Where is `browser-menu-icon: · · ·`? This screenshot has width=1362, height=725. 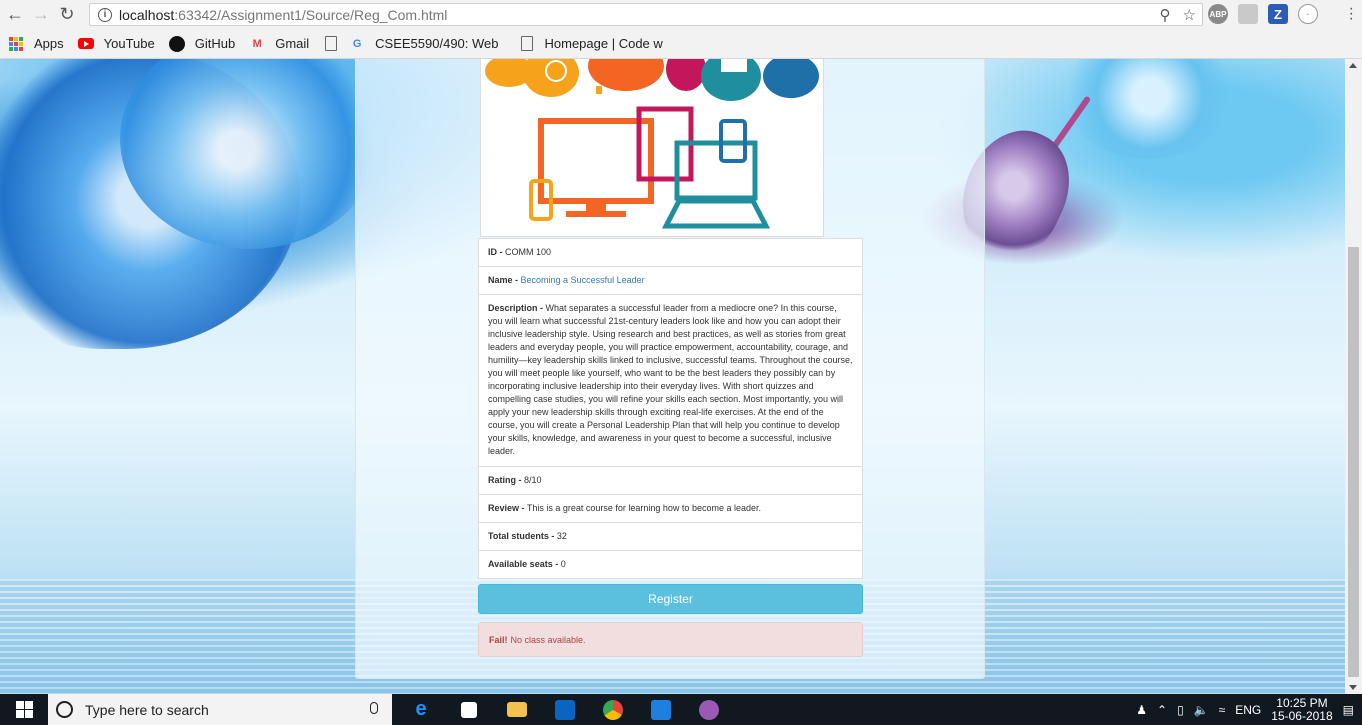
browser-menu-icon: · · · is located at coordinates (1351, 14).